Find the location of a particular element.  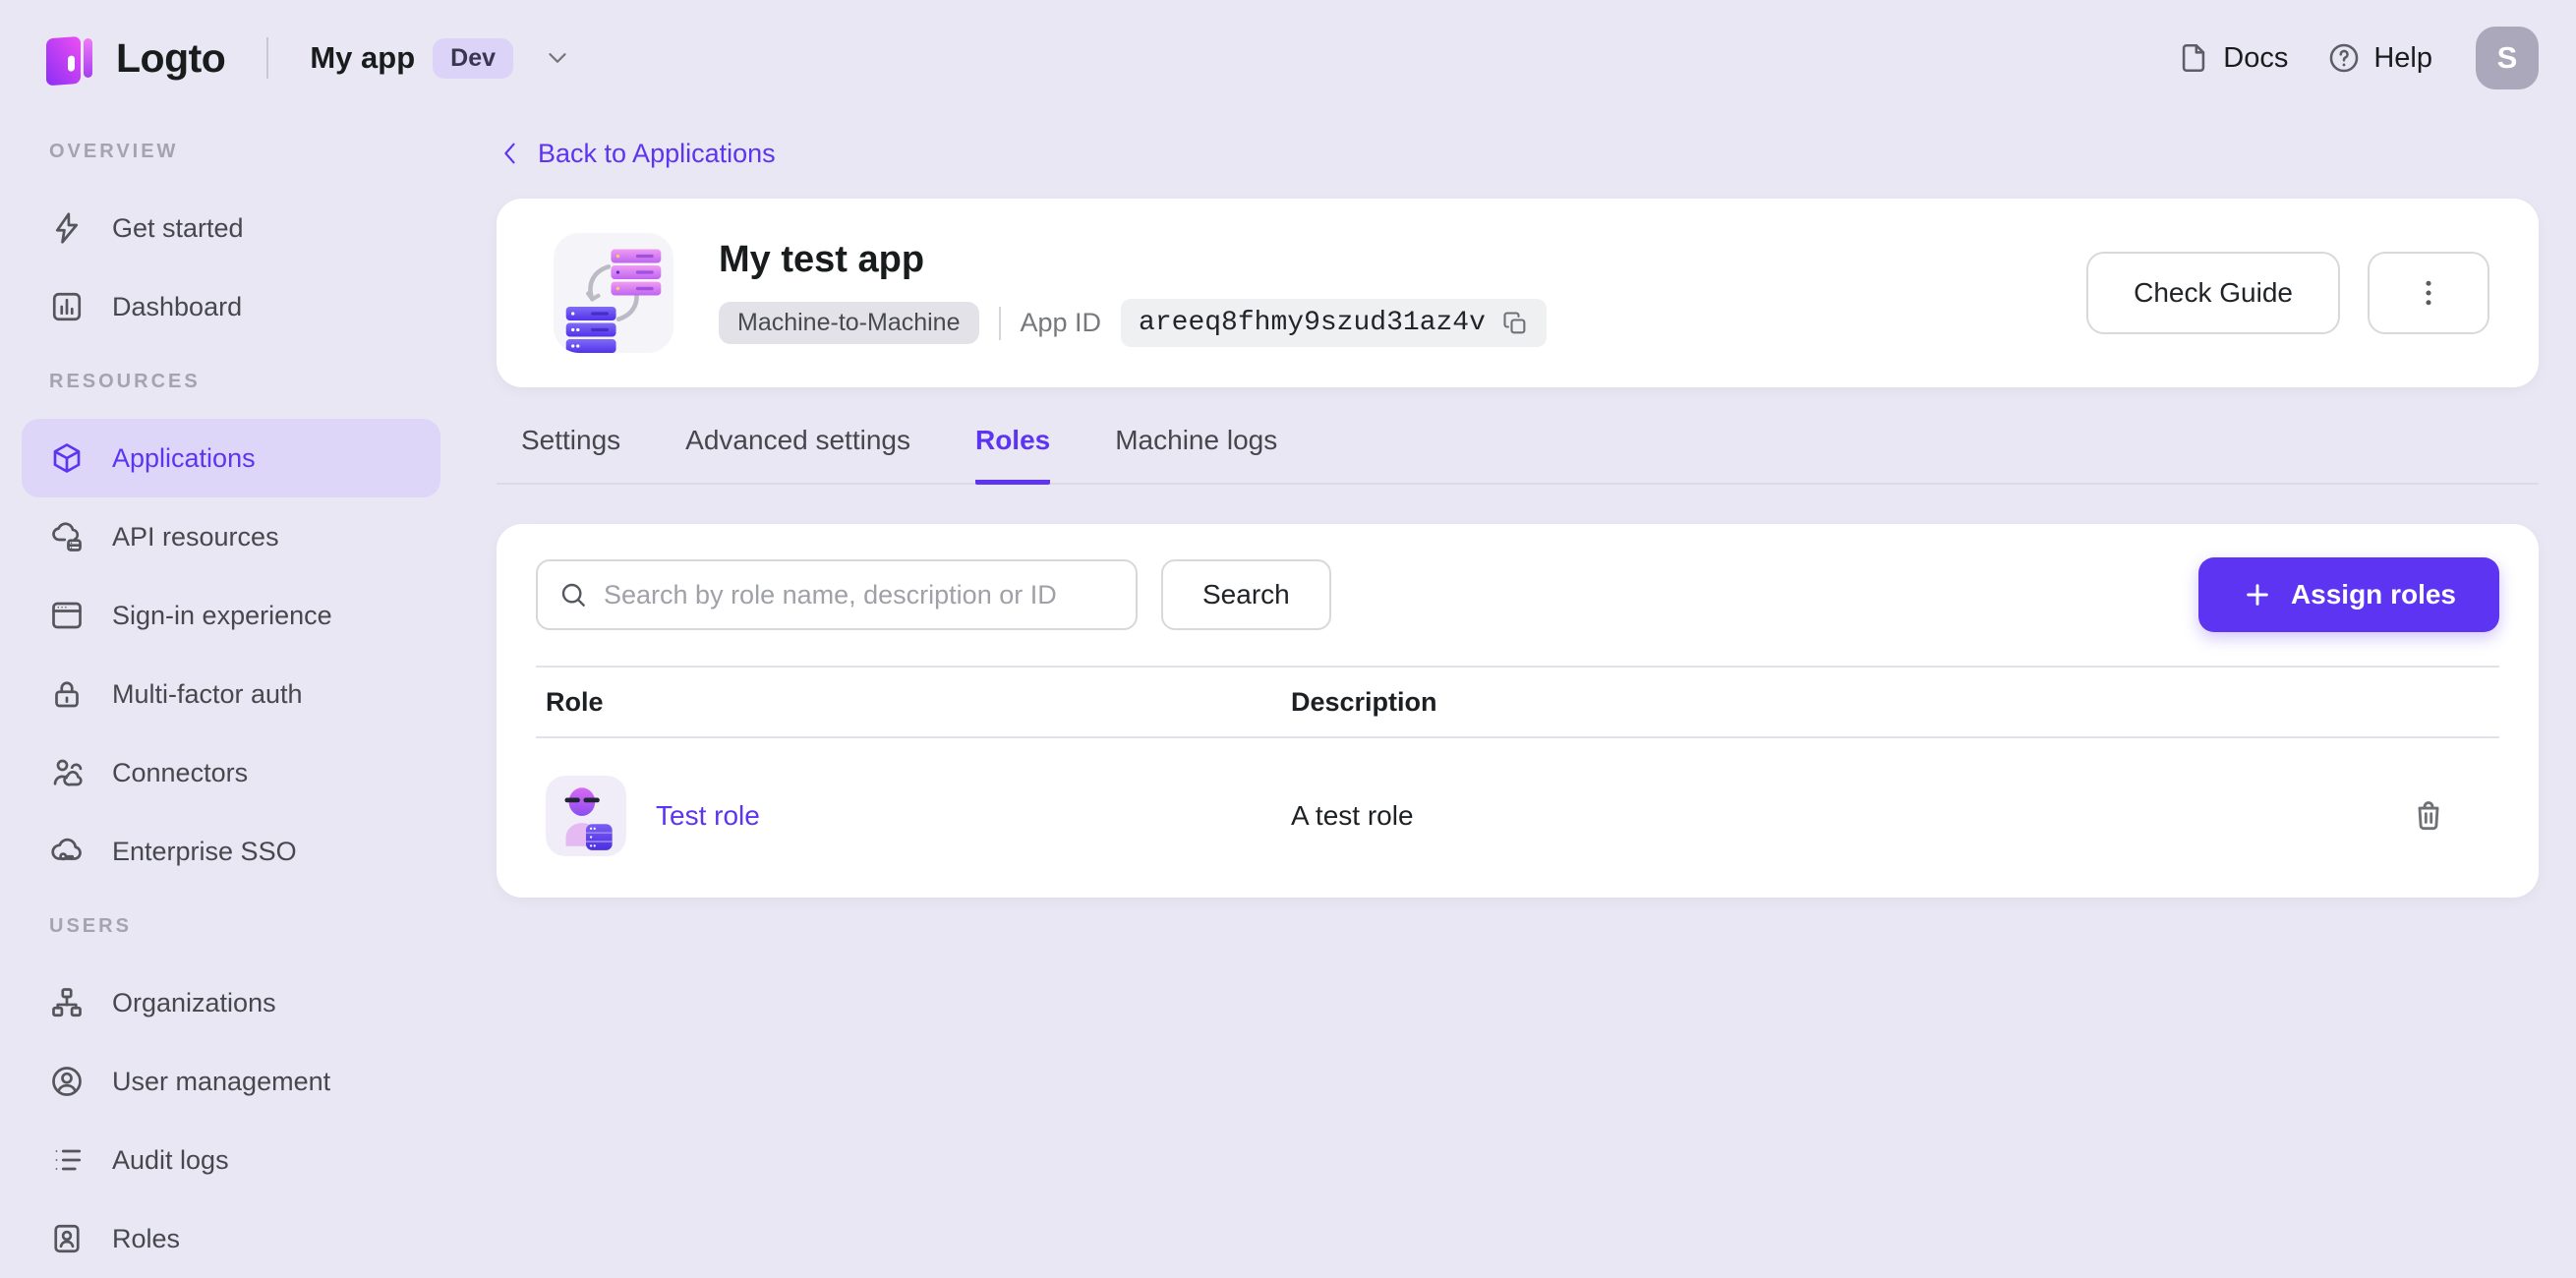

roles-table-header: Role Description is located at coordinates (1517, 702).